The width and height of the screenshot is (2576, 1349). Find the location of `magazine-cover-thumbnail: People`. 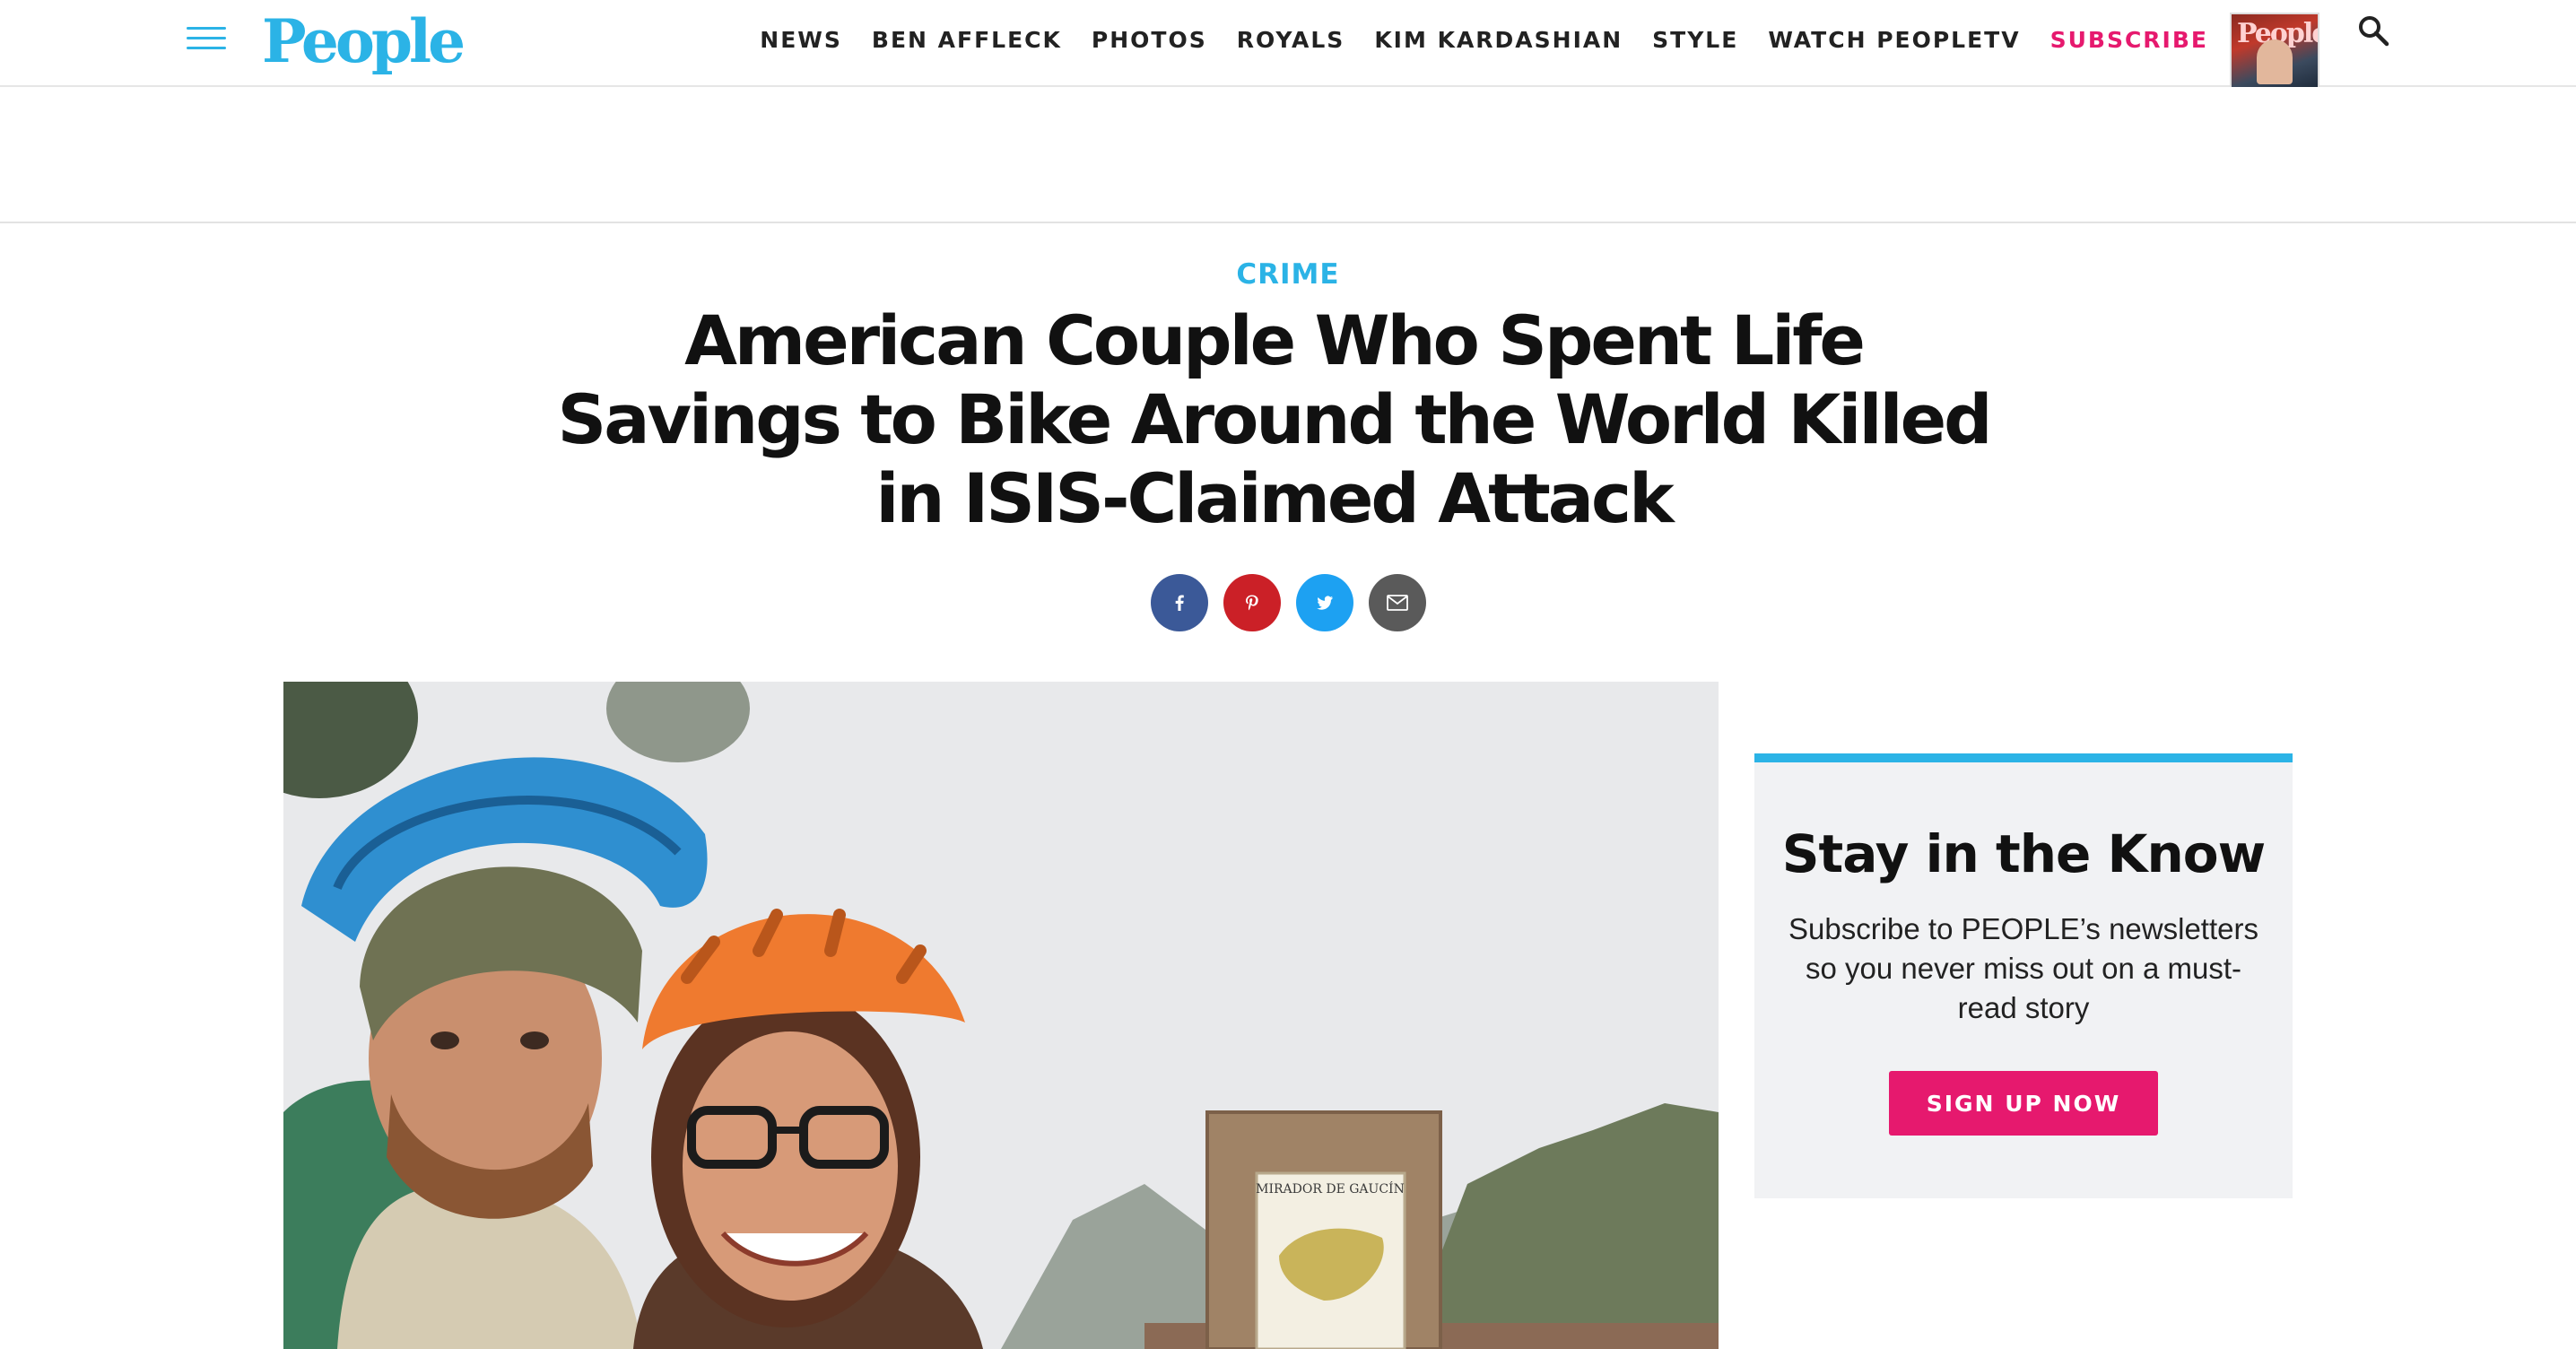

magazine-cover-thumbnail: People is located at coordinates (2274, 51).